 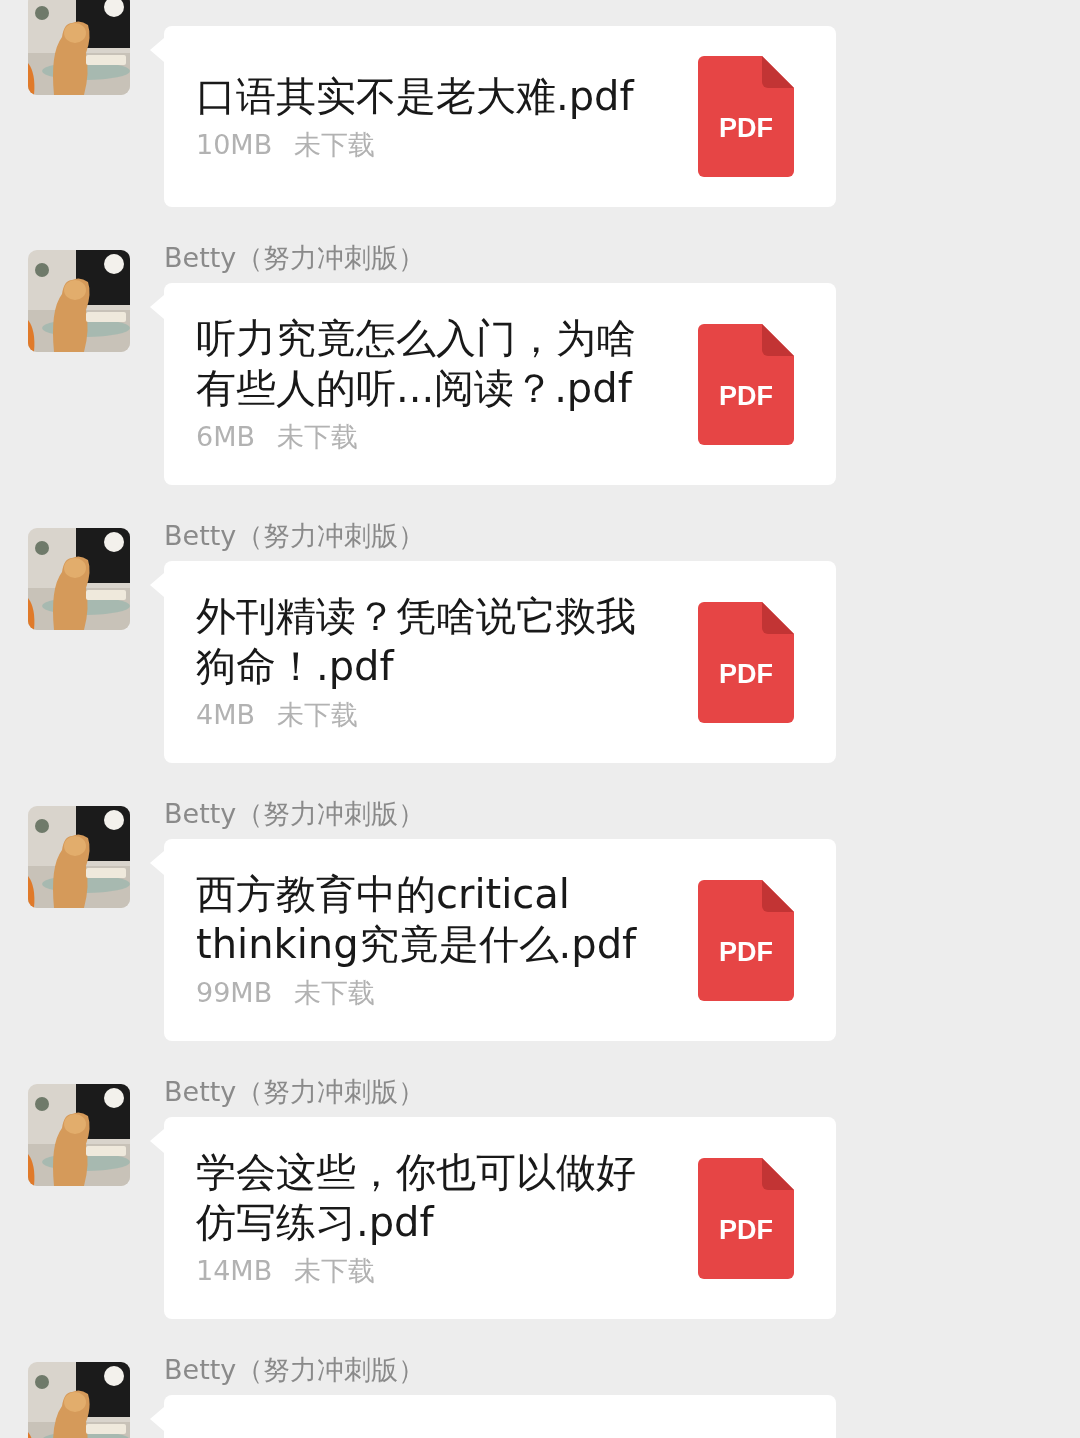 I want to click on file-message-card: 西方教育中的critical thinking究竟是什么.pdf 99MB 未下载 PDF, so click(x=500, y=940).